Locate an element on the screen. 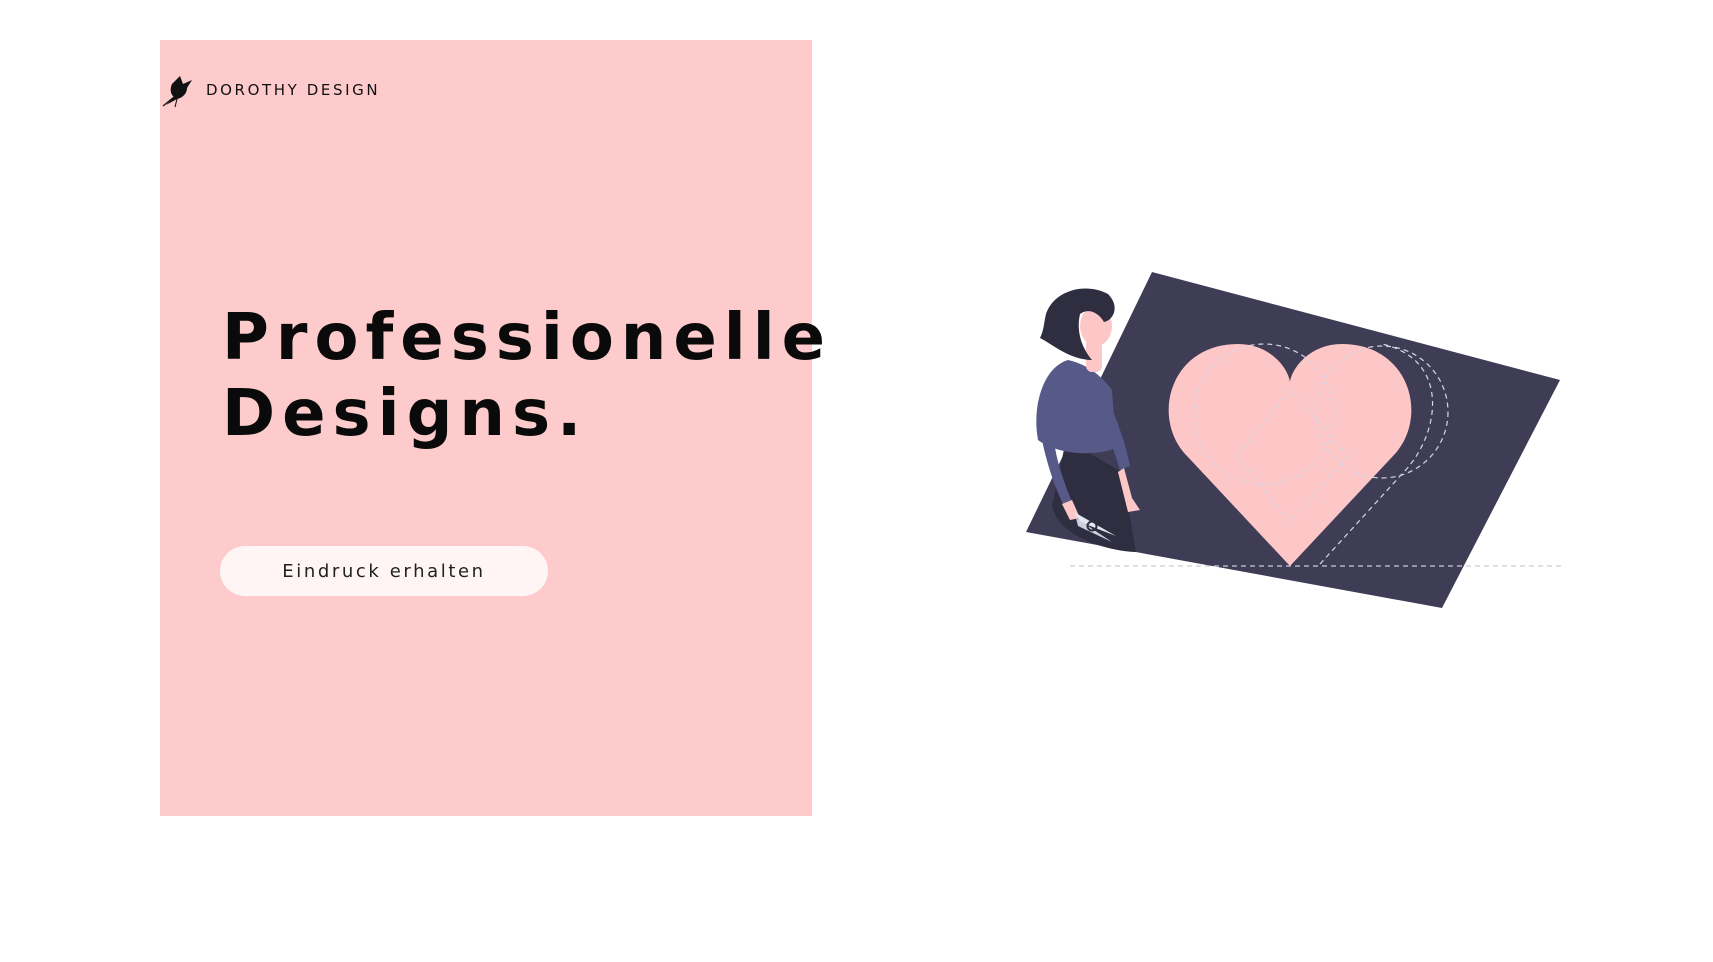 This screenshot has height=962, width=1713. cta-button: Eindruck erhalten is located at coordinates (384, 571).